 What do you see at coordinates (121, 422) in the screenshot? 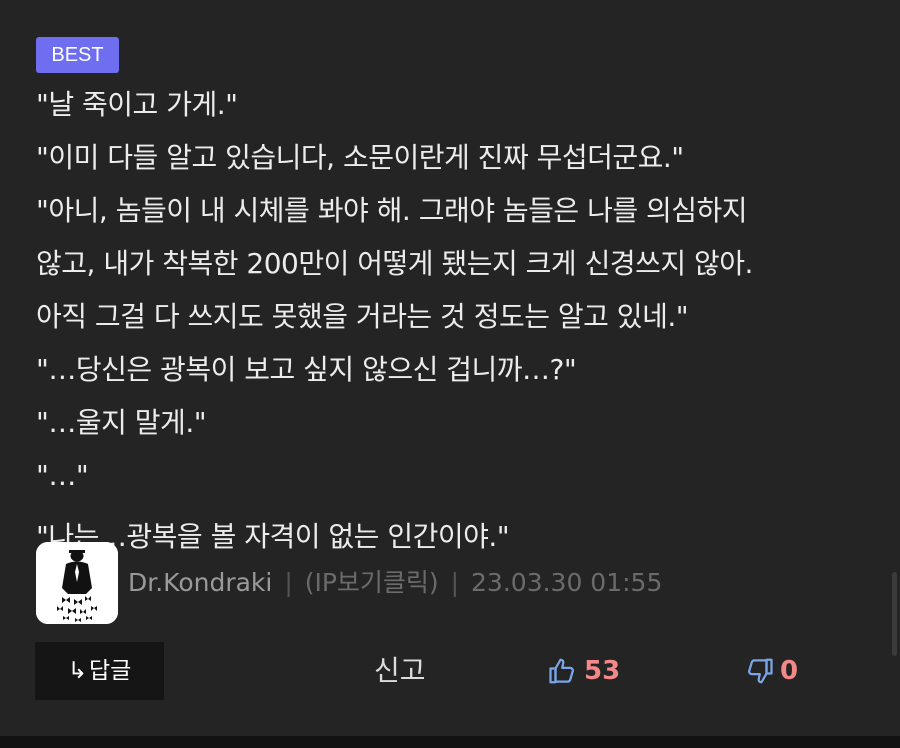
I see `comment-line: "…울지 말게."` at bounding box center [121, 422].